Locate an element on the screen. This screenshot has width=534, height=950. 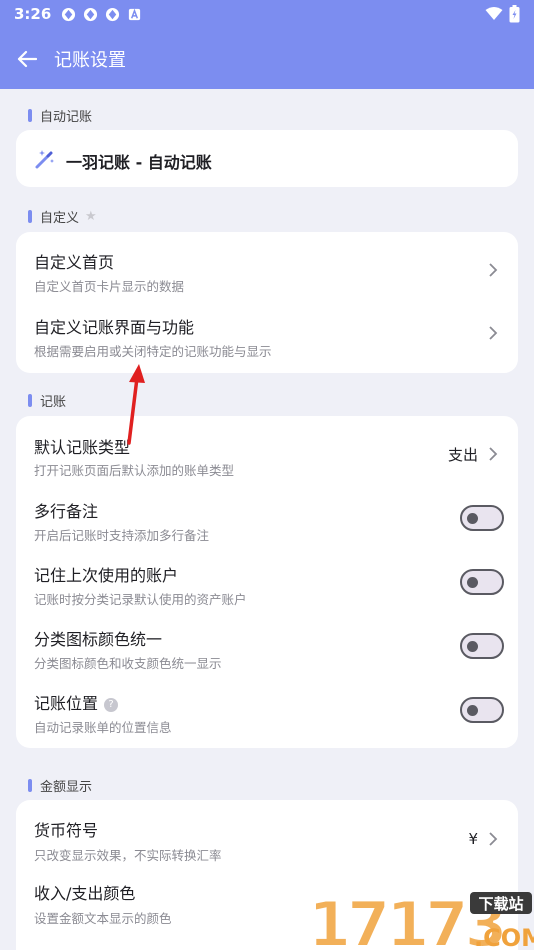
watermark-logo: 17173 下载站 .COM is located at coordinates (420, 918).